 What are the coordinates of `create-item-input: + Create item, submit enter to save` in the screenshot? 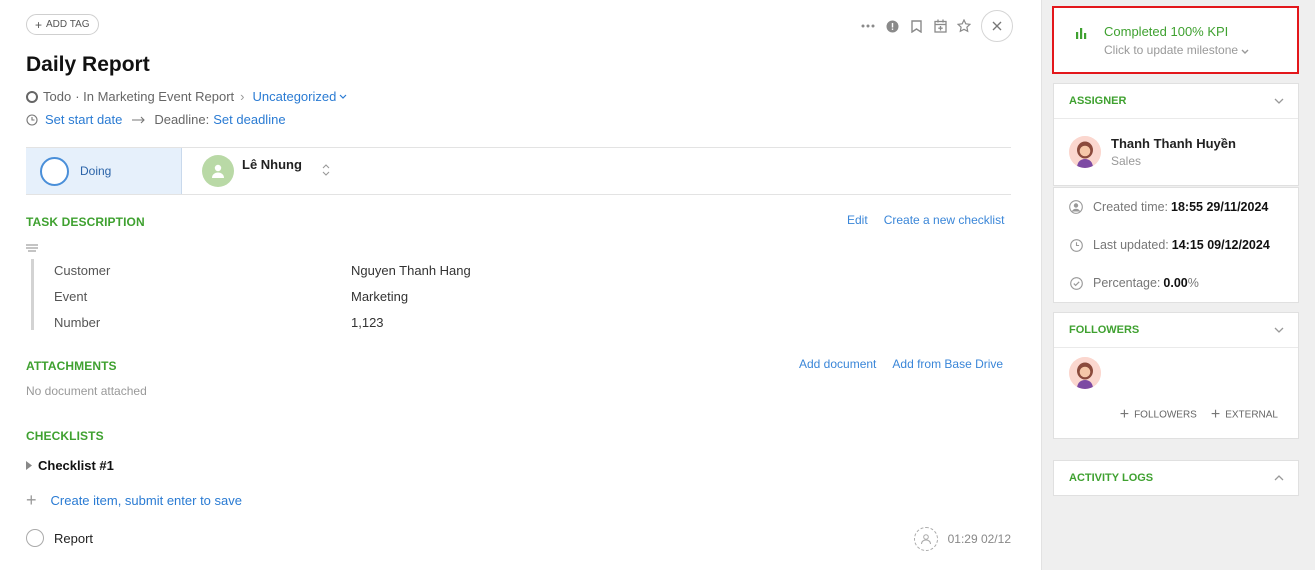 It's located at (134, 500).